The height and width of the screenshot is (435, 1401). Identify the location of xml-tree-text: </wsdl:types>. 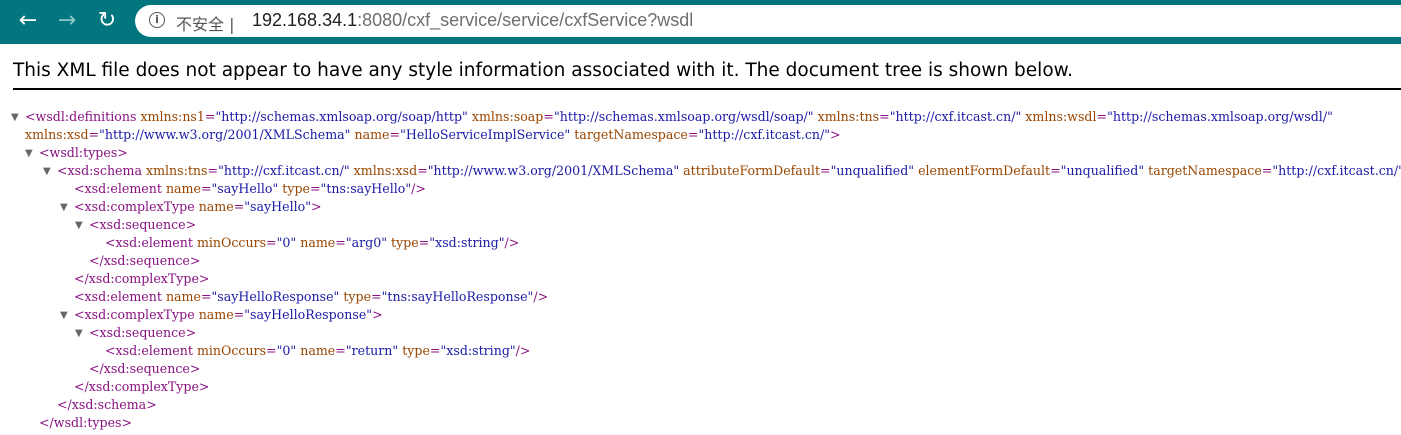
(86, 422).